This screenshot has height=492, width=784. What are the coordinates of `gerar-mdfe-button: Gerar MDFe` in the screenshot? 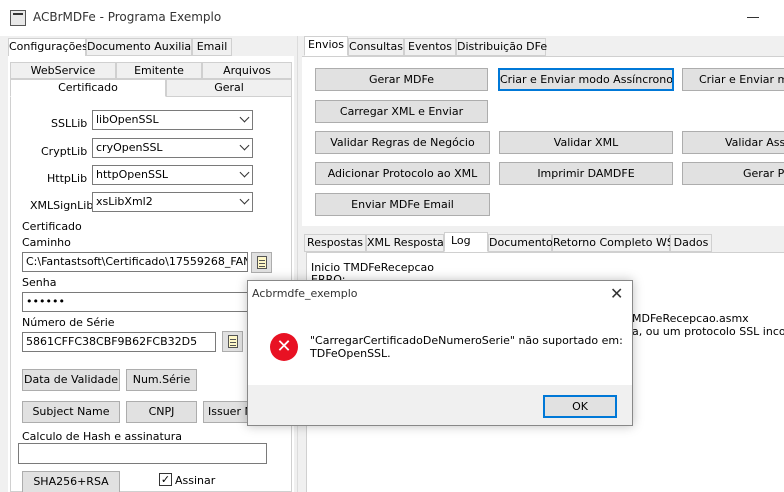 It's located at (401, 79).